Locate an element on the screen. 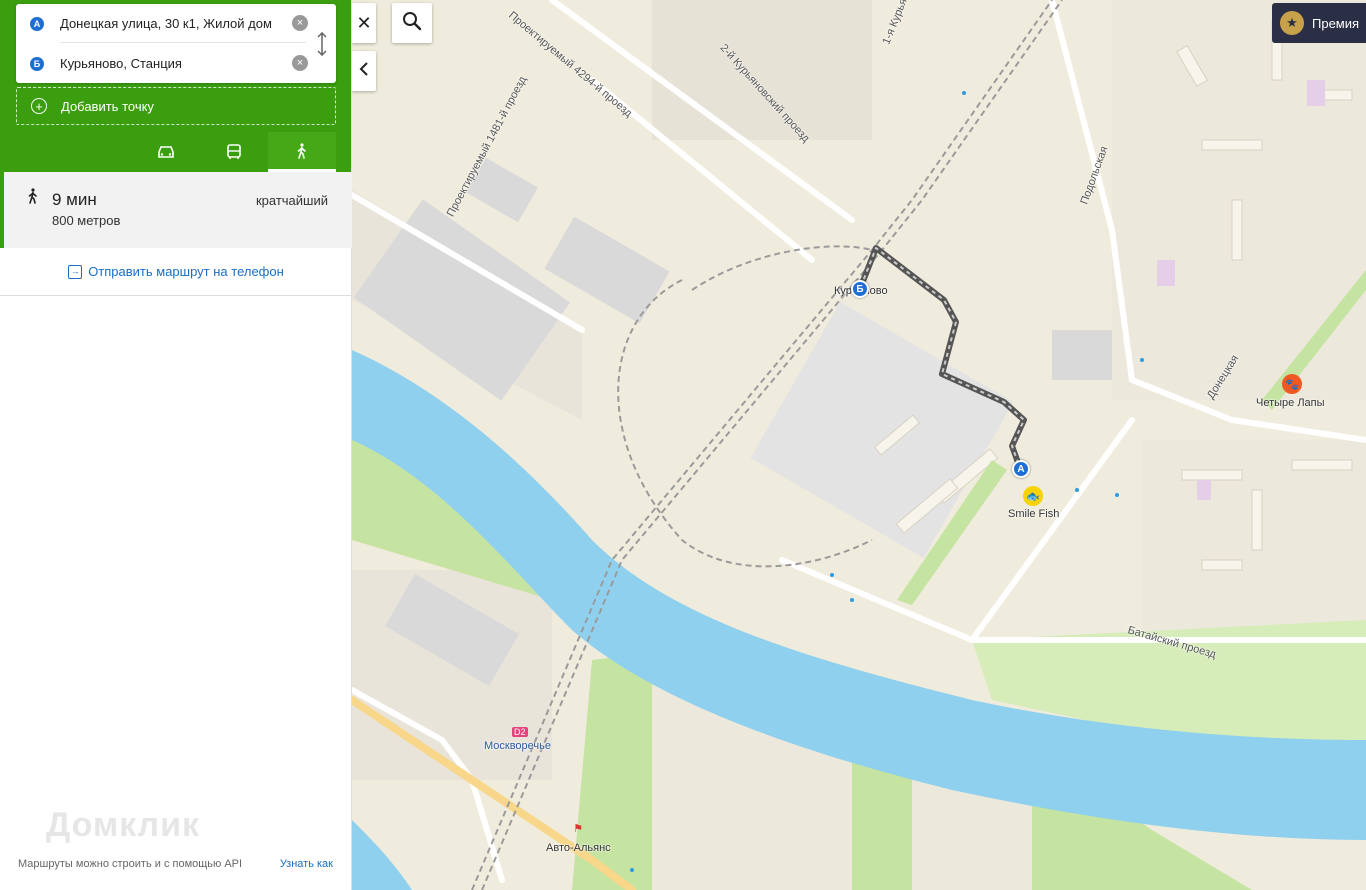 Image resolution: width=1366 pixels, height=890 pixels. point-b-field: Курьяново, Станция is located at coordinates (183, 63).